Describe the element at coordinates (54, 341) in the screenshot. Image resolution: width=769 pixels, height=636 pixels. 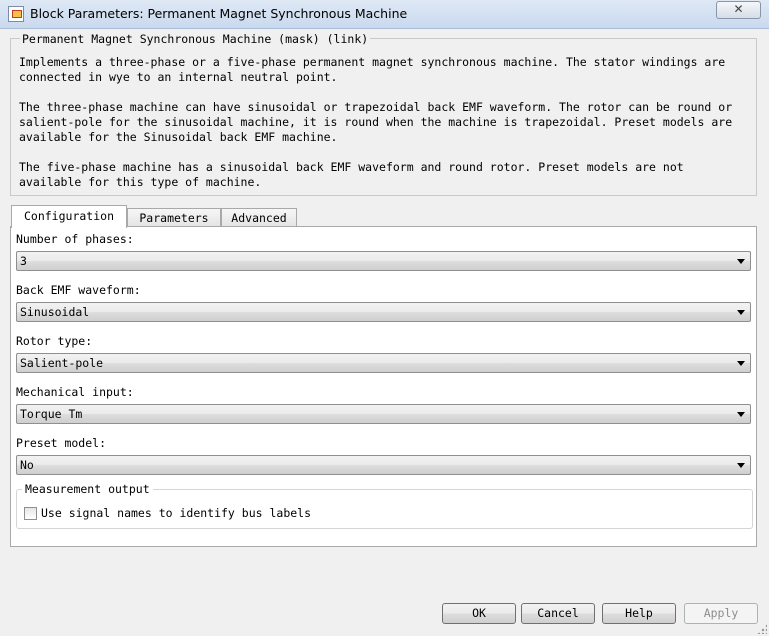
I see `rotor-type-label: Rotor type:` at that location.